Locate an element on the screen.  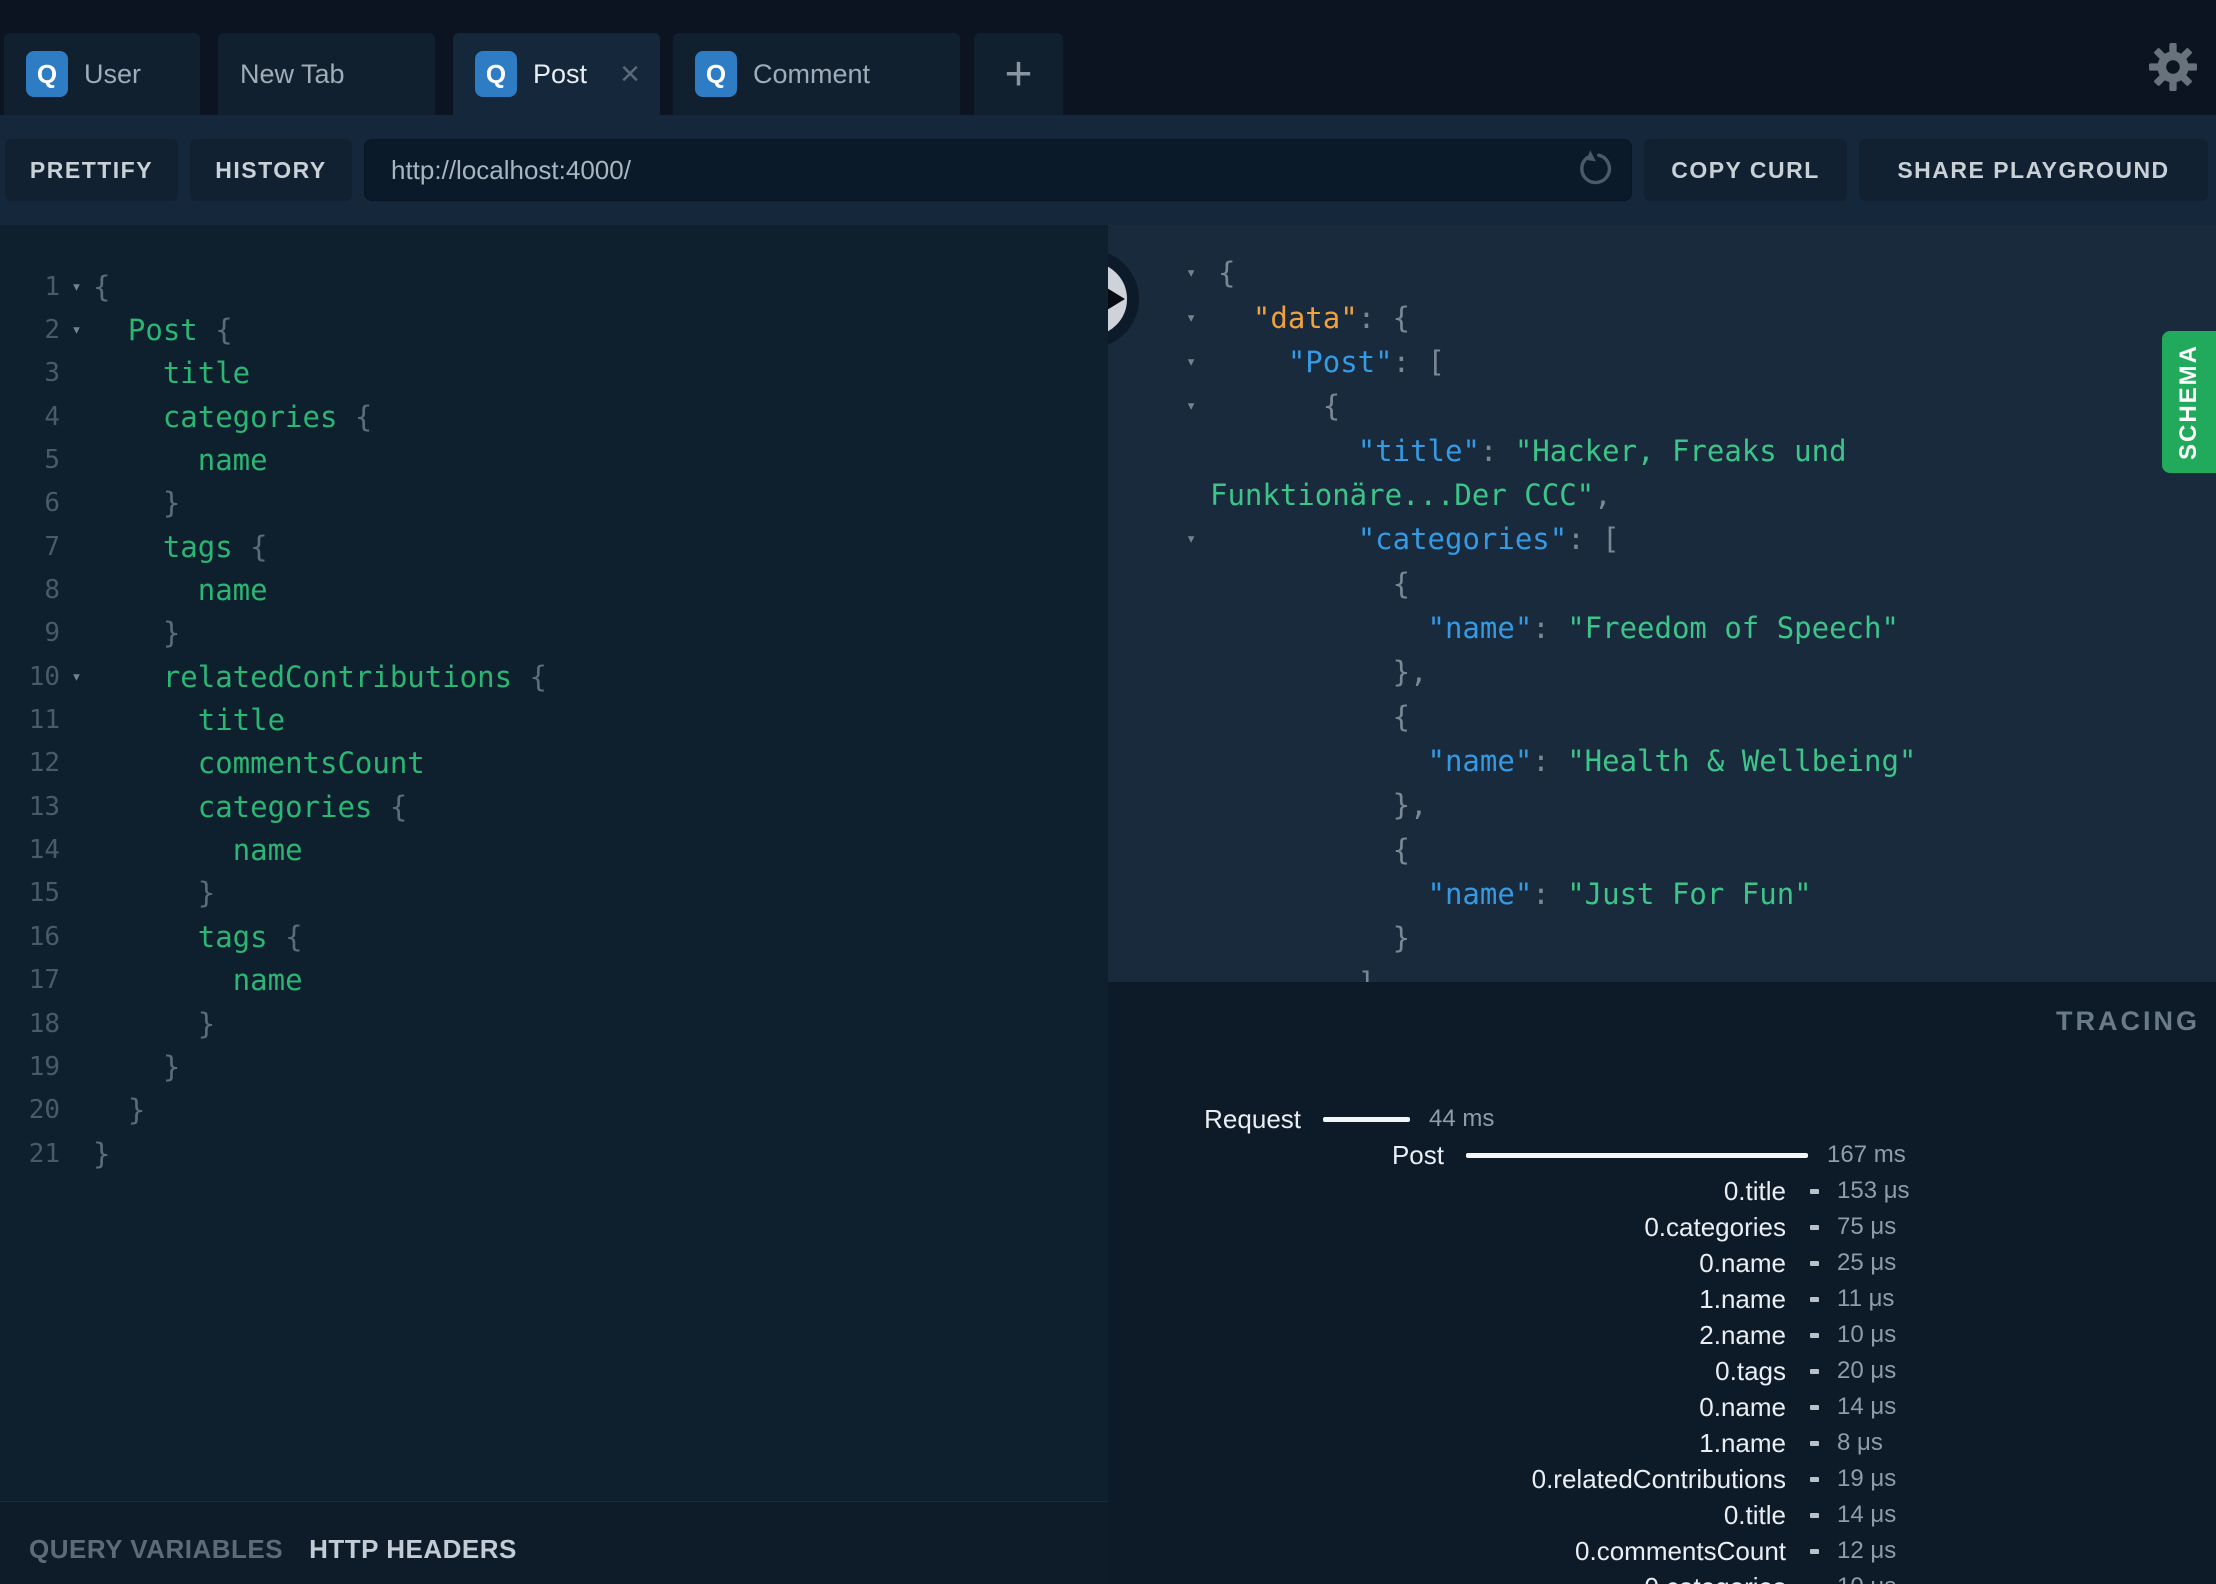
code-token: : is located at coordinates (1550, 760).